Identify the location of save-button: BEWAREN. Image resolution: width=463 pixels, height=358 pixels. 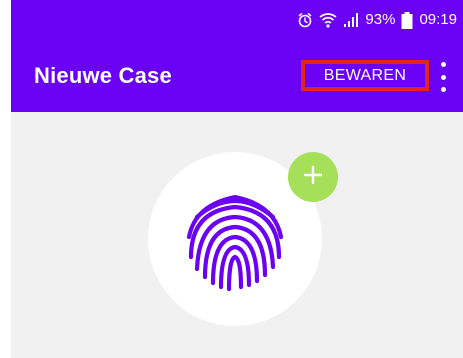
(365, 75).